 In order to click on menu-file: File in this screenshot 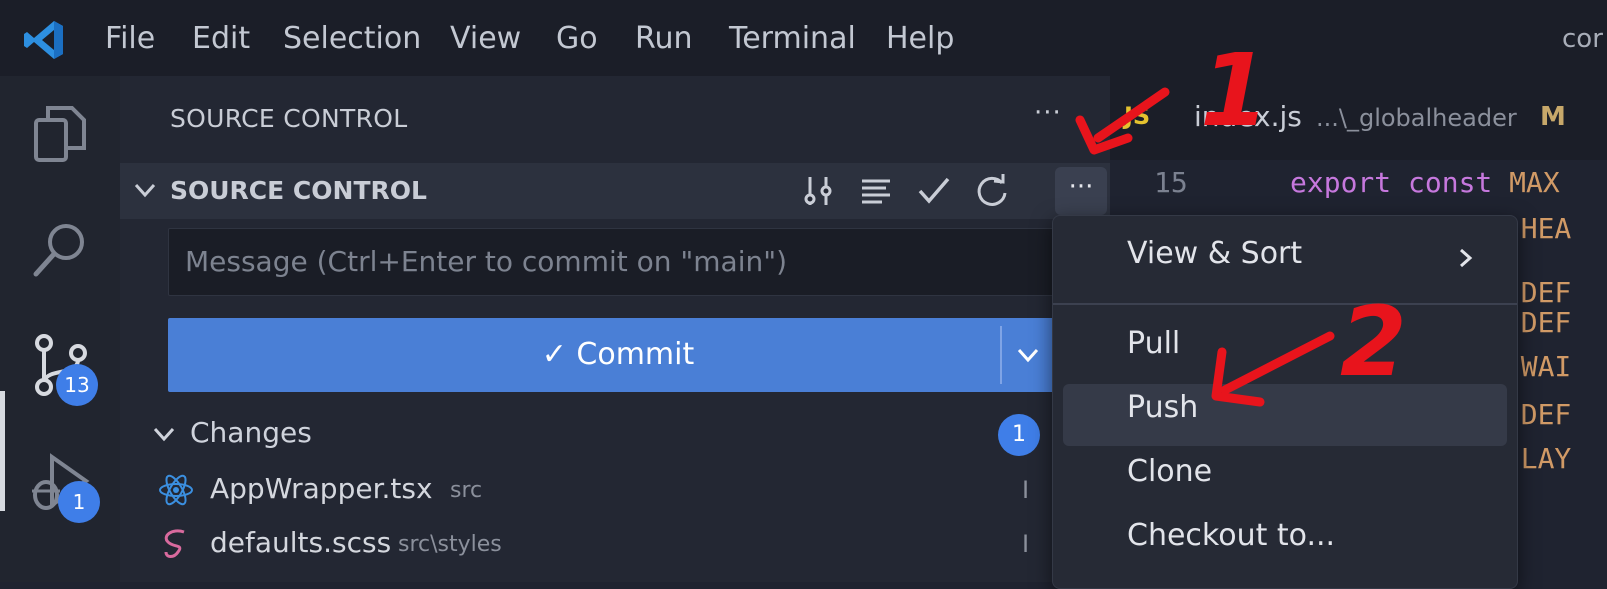, I will do `click(130, 39)`.